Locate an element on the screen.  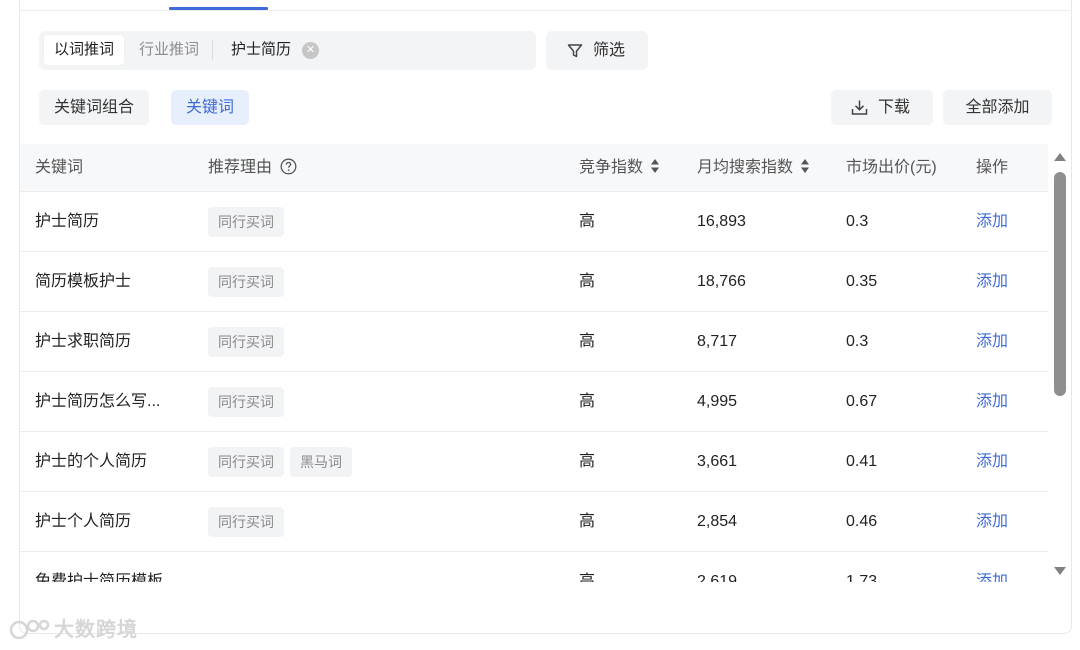
download-icon is located at coordinates (859, 107).